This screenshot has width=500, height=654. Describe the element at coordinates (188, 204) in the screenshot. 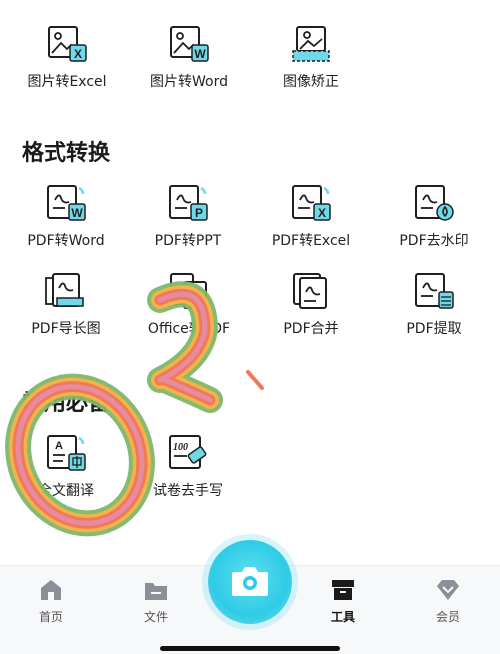

I see `pdf-to-ppt-icon: P` at that location.